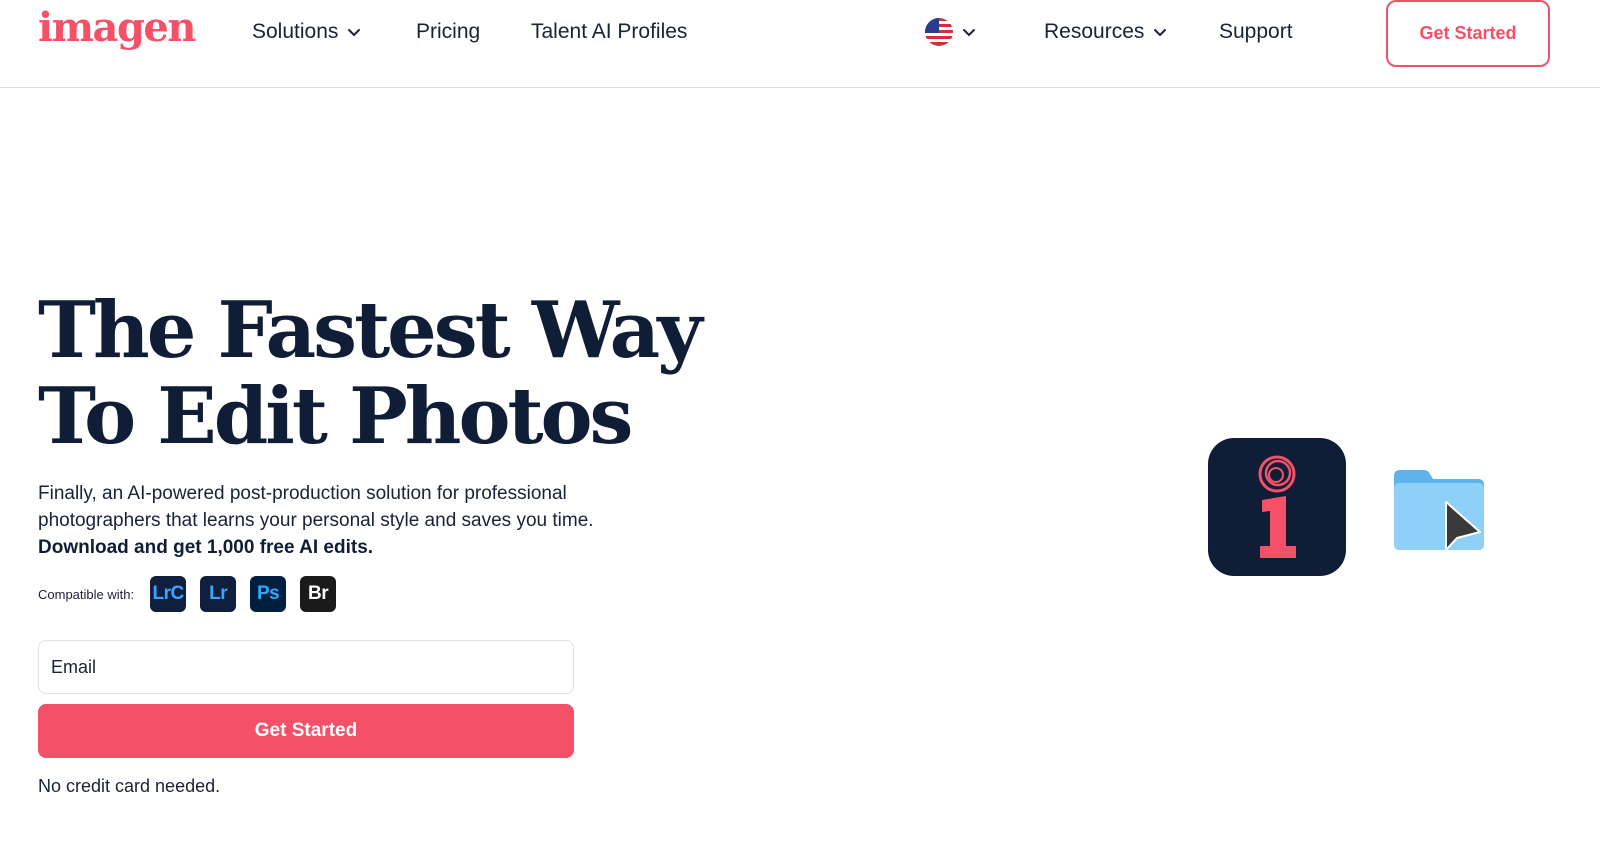  I want to click on nav-talent-ai-profiles: Talent AI Profiles, so click(609, 32).